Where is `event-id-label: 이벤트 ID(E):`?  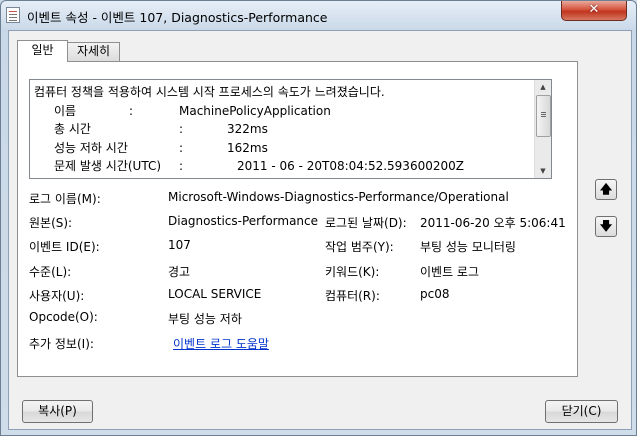
event-id-label: 이벤트 ID(E): is located at coordinates (64, 247).